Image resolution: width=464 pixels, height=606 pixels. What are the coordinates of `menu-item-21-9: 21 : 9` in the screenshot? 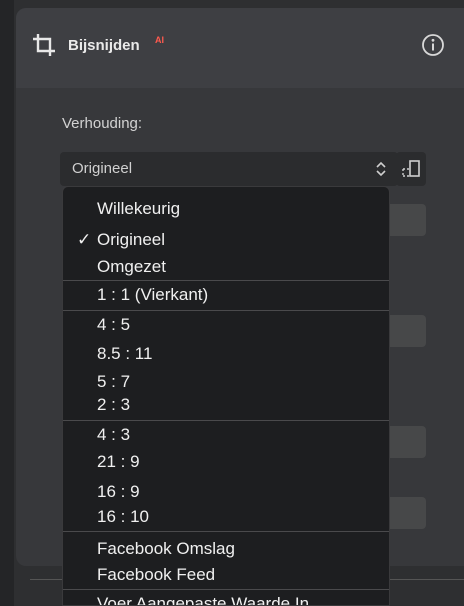 It's located at (226, 462).